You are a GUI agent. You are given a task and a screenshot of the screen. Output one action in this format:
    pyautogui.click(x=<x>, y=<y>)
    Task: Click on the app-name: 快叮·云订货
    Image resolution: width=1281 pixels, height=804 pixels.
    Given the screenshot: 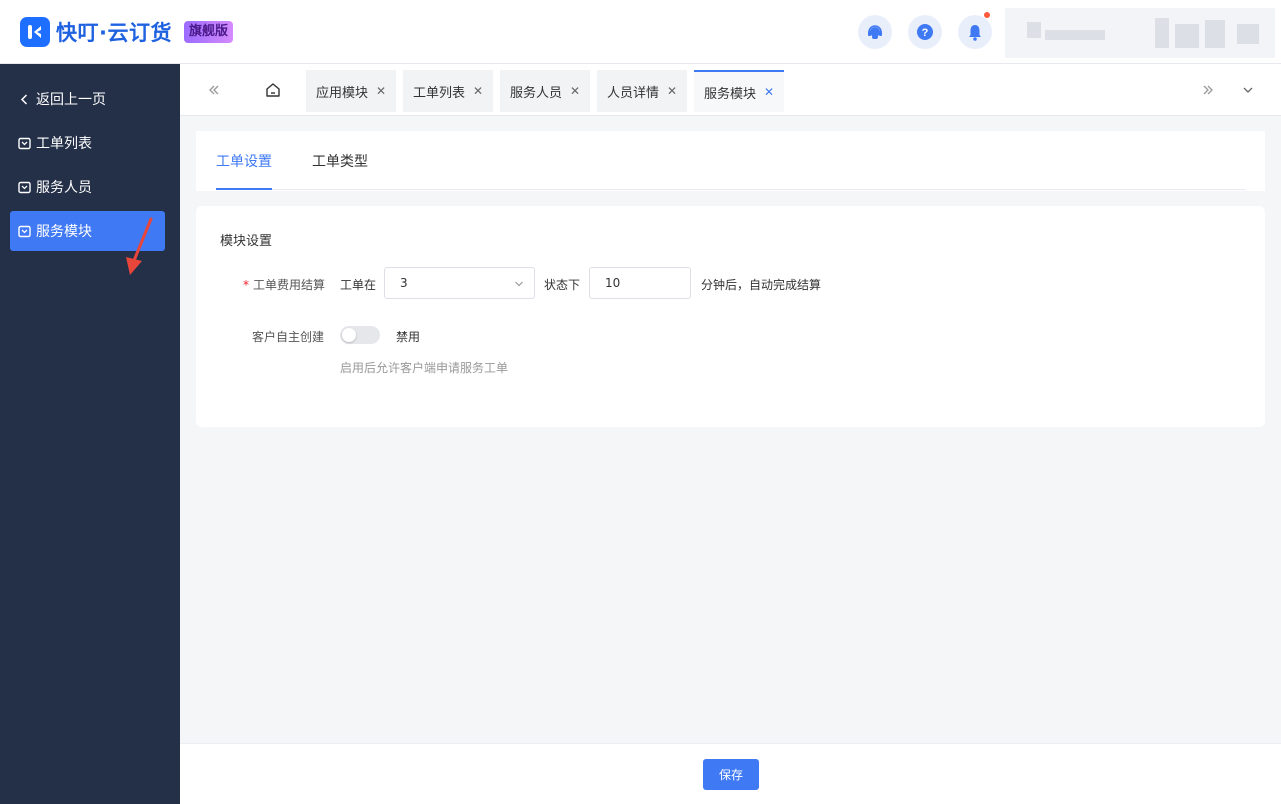 What is the action you would take?
    pyautogui.click(x=114, y=33)
    